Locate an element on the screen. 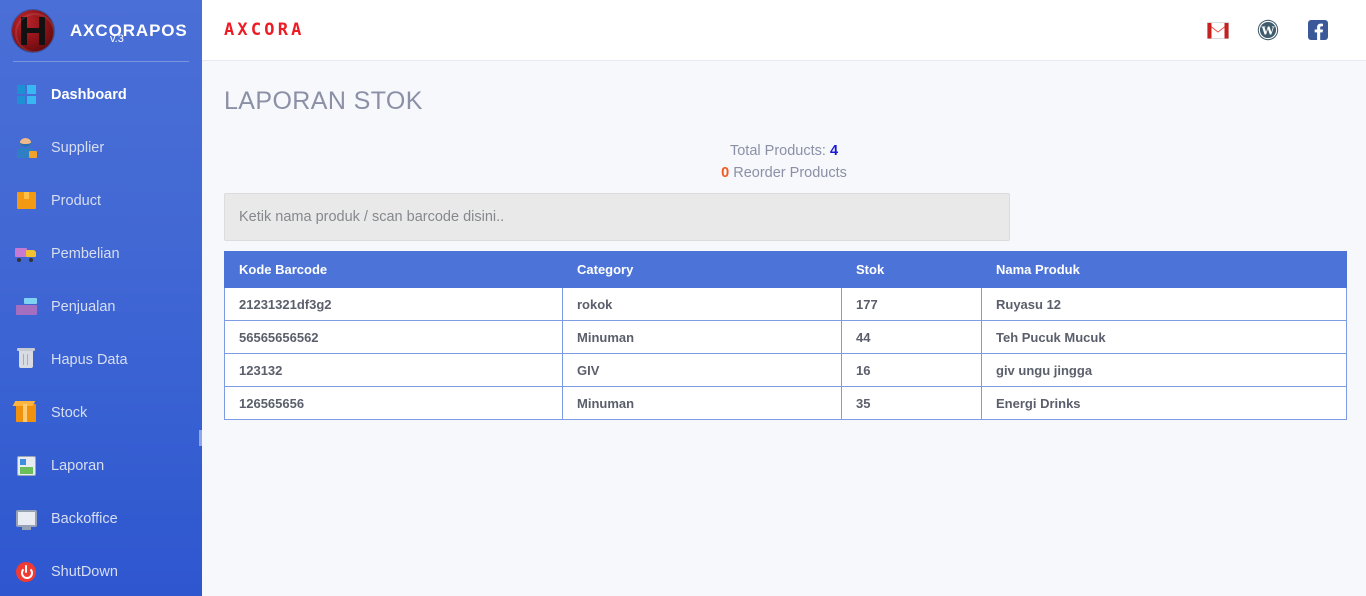 The image size is (1366, 596). sidebar-item-stock: Stock is located at coordinates (101, 412).